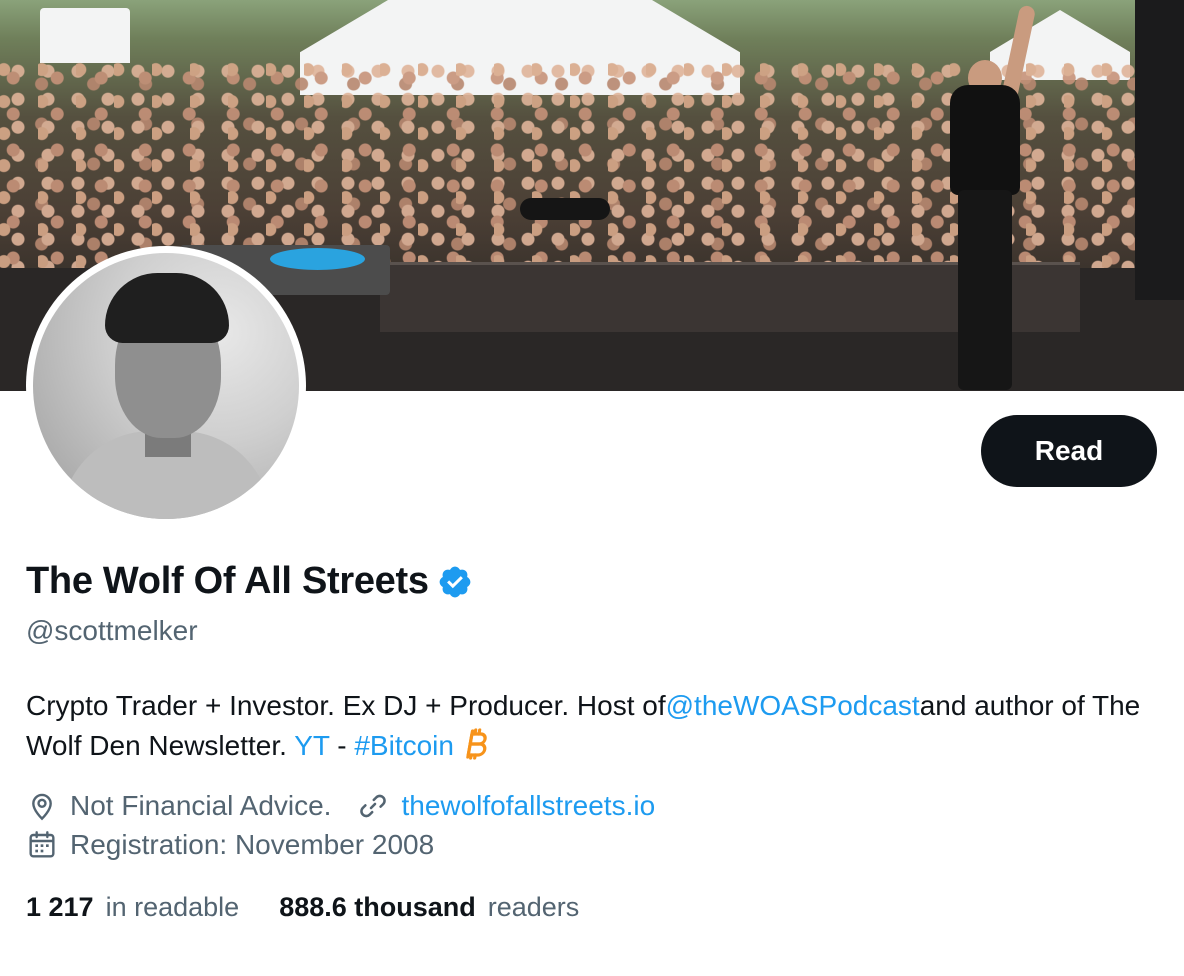 This screenshot has width=1184, height=976. I want to click on banner-turntable, so click(317, 259).